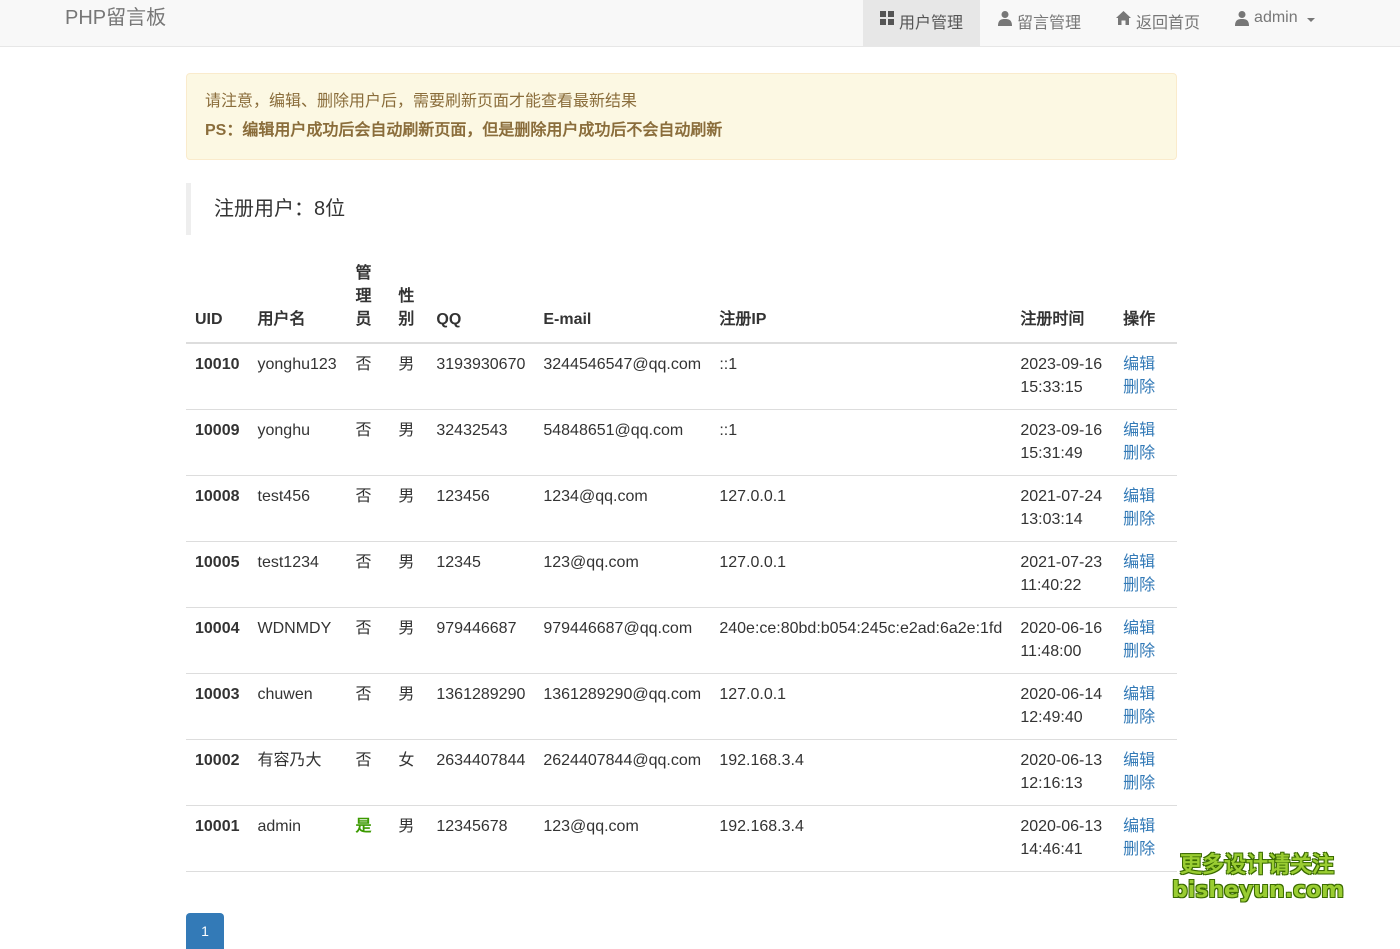 The height and width of the screenshot is (949, 1400). I want to click on cell-uid: 10001, so click(217, 838).